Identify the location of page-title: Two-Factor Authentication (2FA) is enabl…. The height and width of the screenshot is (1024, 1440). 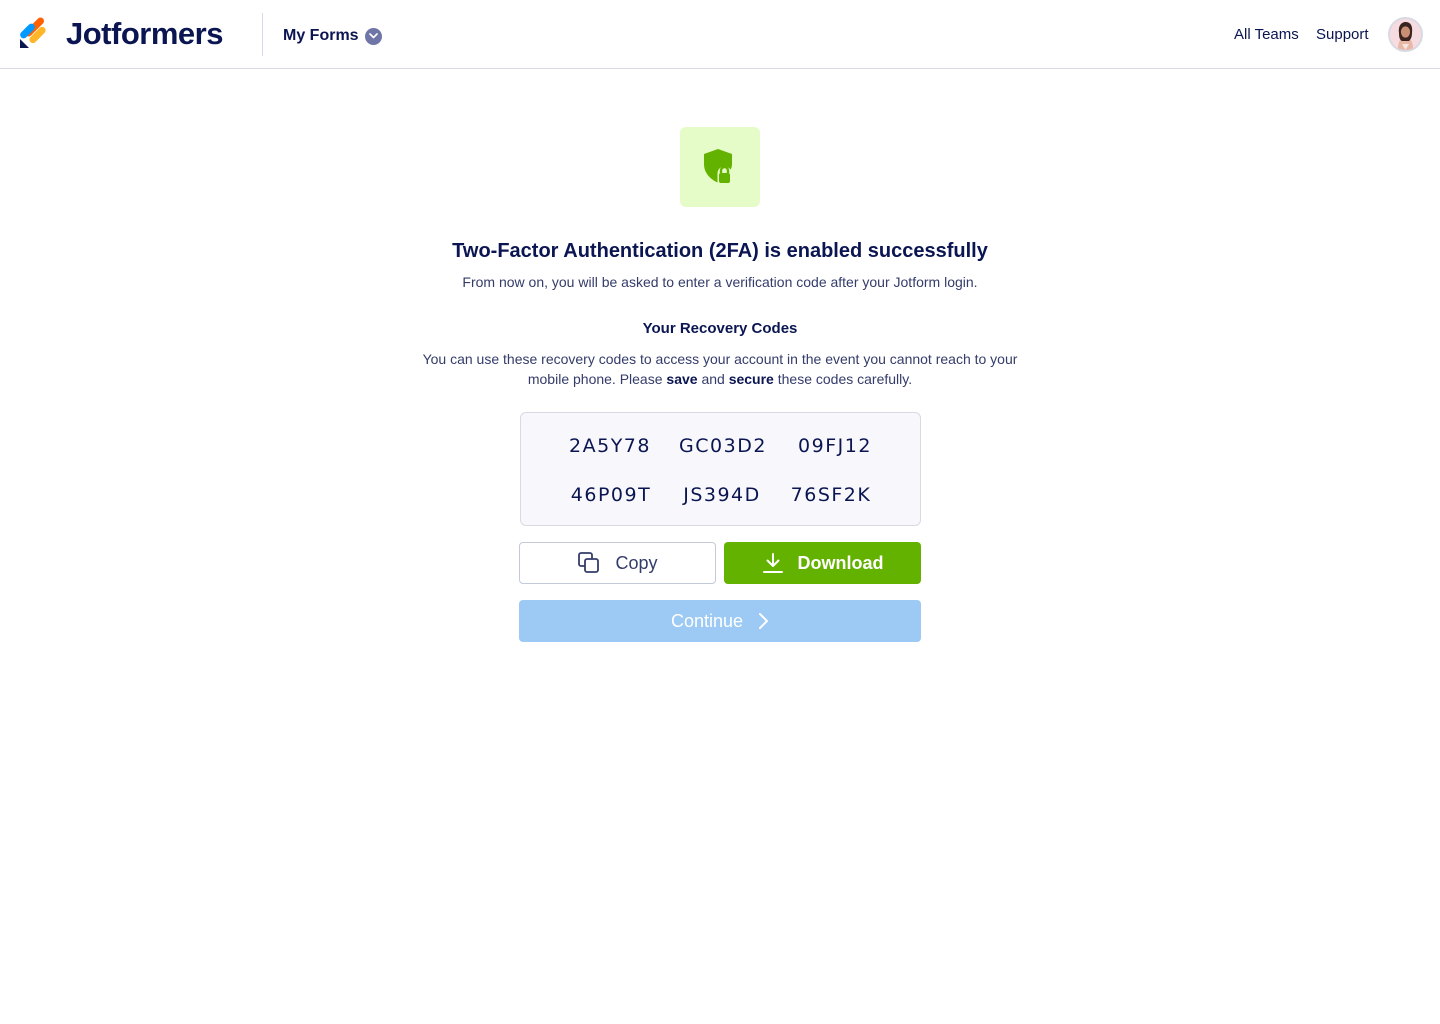
(720, 251).